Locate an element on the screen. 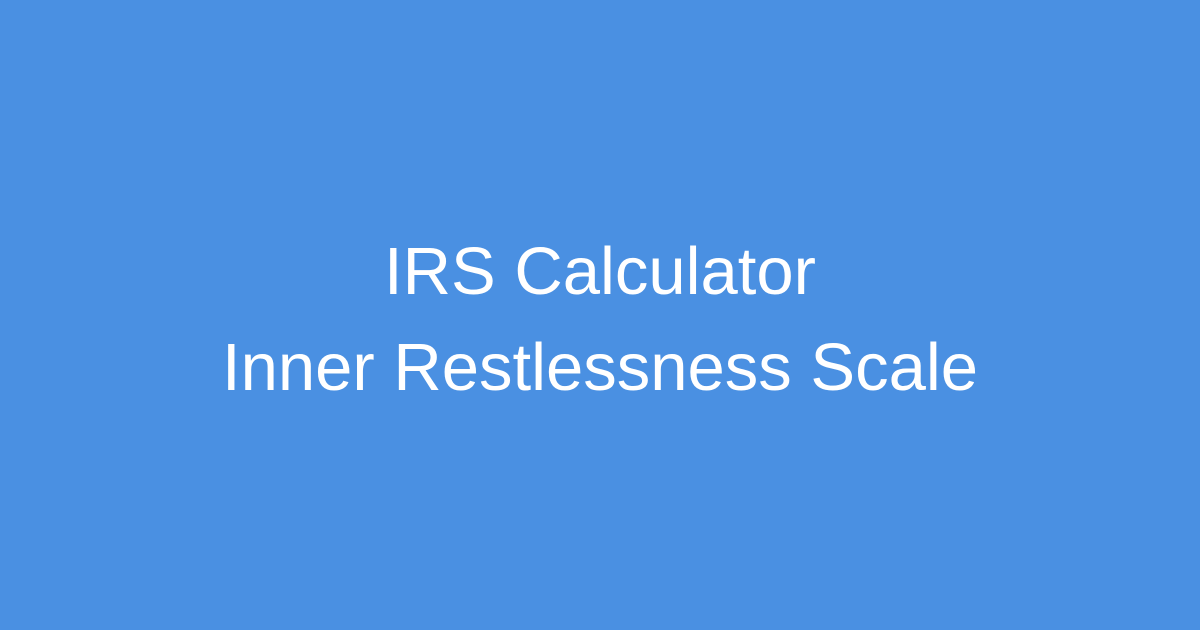 Image resolution: width=1200 pixels, height=630 pixels. title-line-2: Inner Restlessness Scale is located at coordinates (600, 367).